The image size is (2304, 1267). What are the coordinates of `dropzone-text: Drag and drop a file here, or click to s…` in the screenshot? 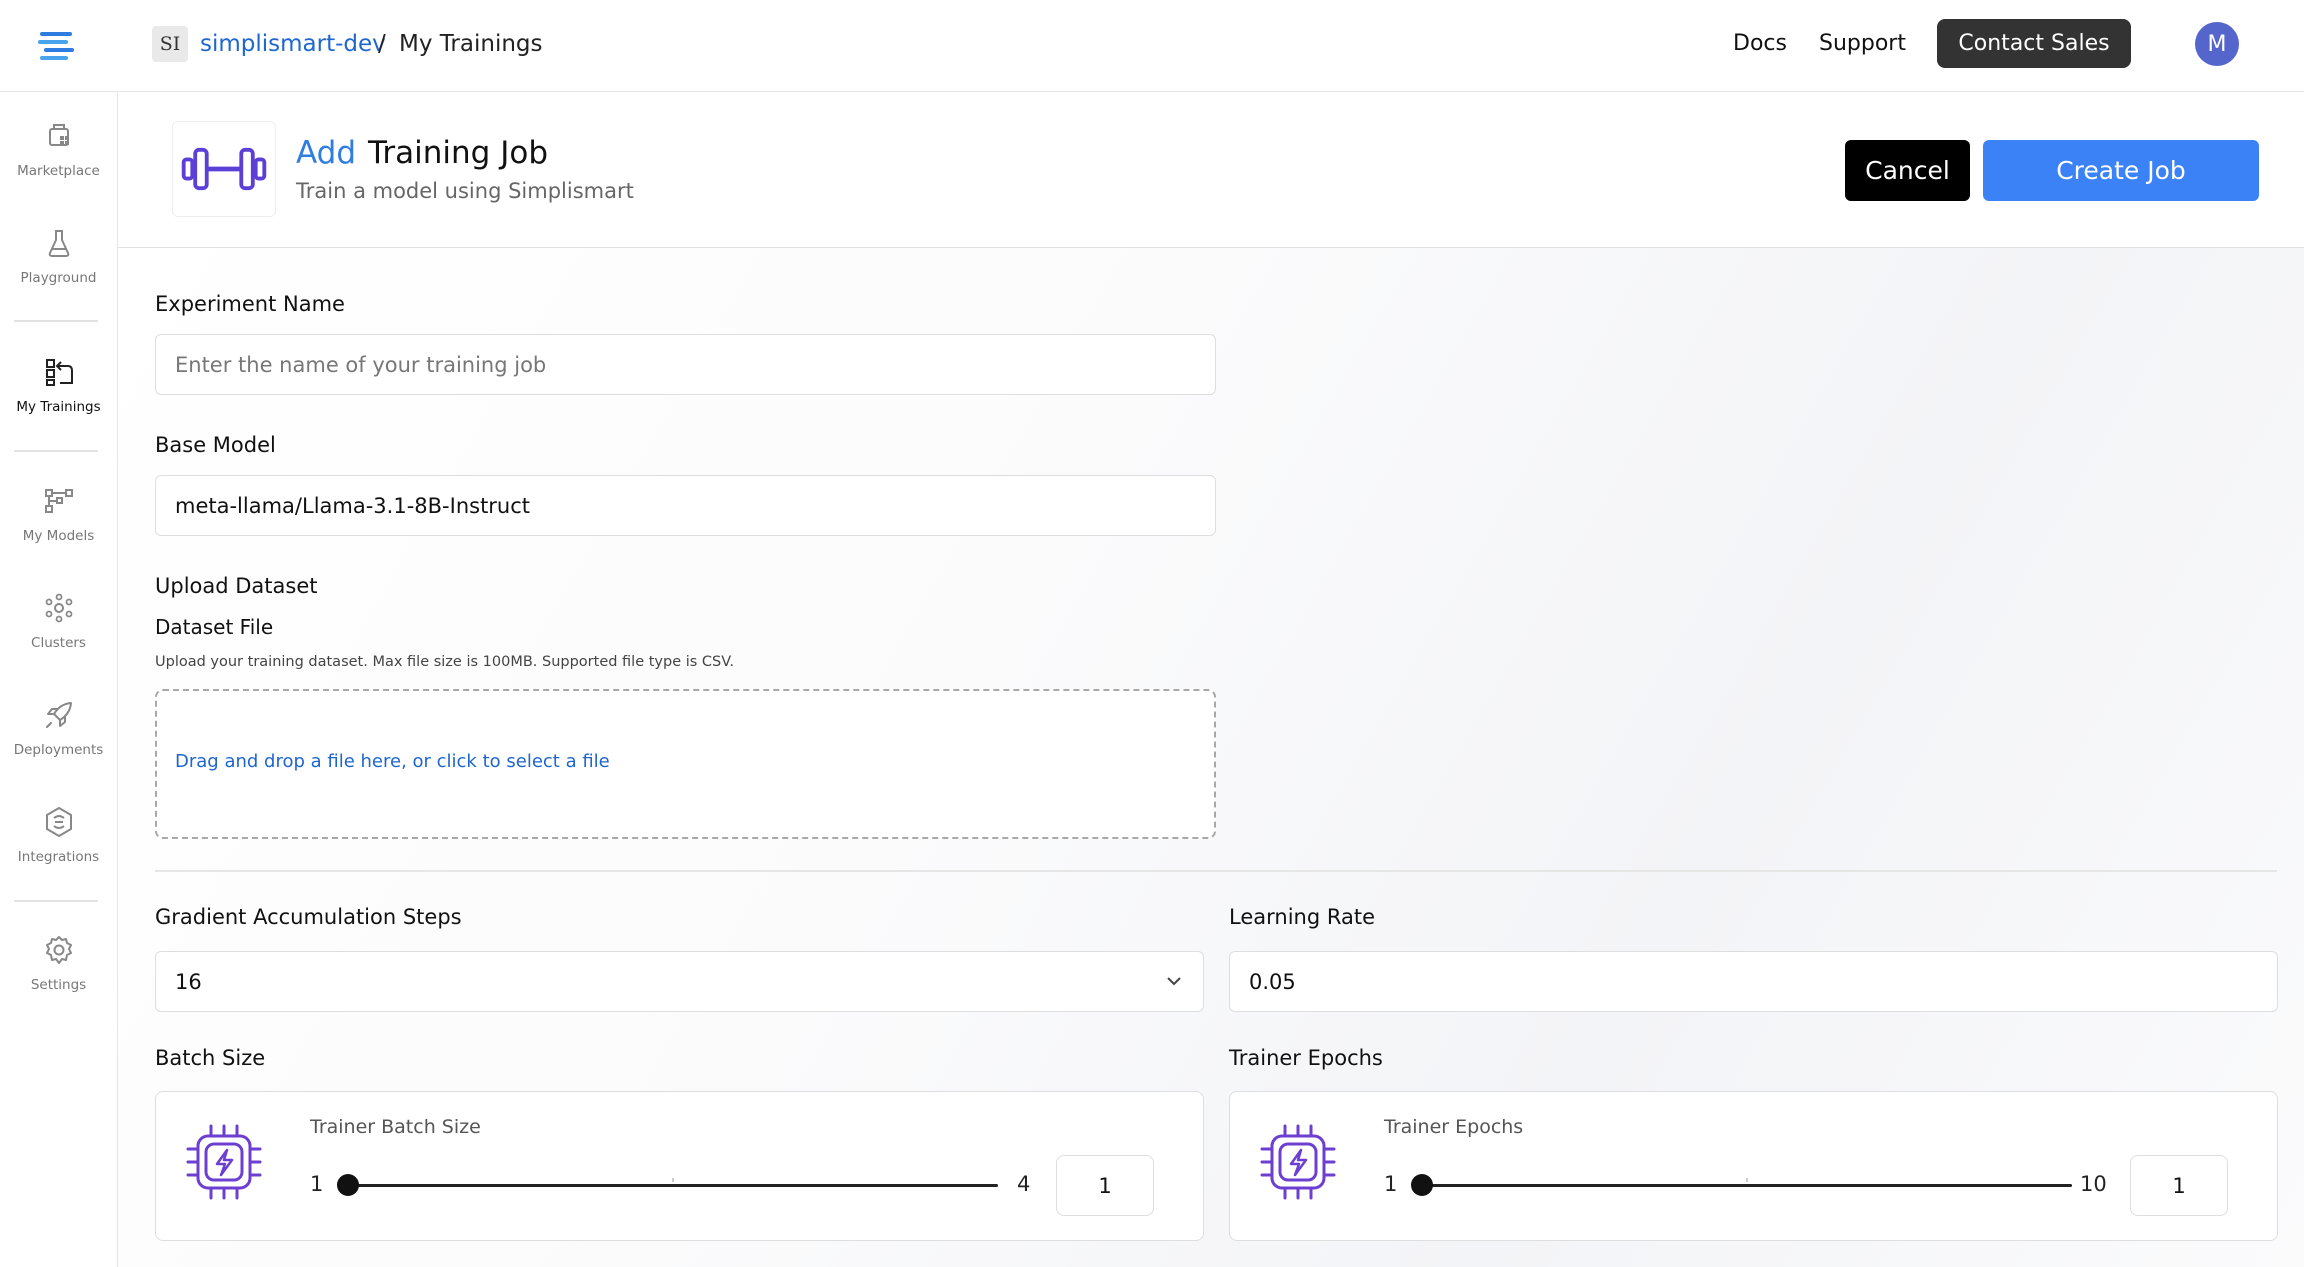 It's located at (392, 761).